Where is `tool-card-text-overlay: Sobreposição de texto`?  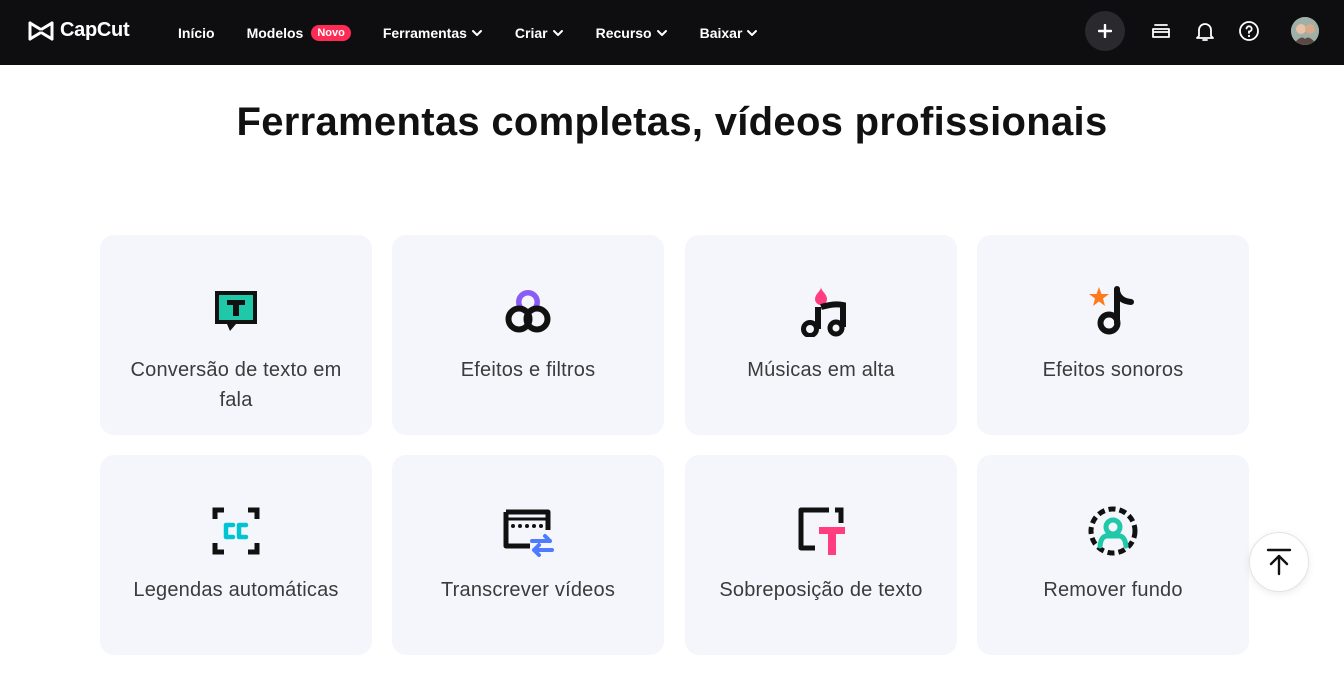 tool-card-text-overlay: Sobreposição de texto is located at coordinates (821, 555).